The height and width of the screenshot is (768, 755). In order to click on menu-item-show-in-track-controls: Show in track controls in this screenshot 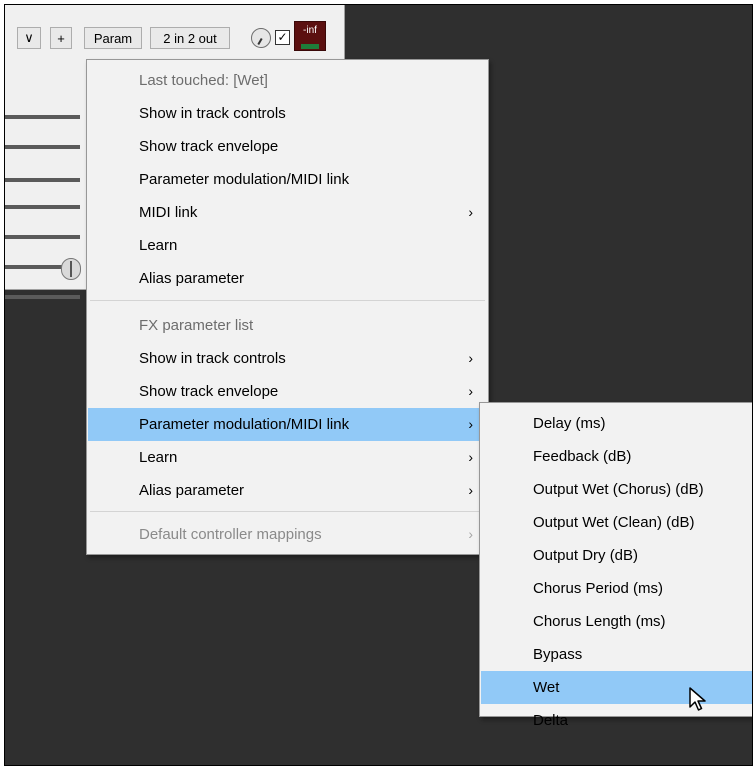, I will do `click(287, 113)`.